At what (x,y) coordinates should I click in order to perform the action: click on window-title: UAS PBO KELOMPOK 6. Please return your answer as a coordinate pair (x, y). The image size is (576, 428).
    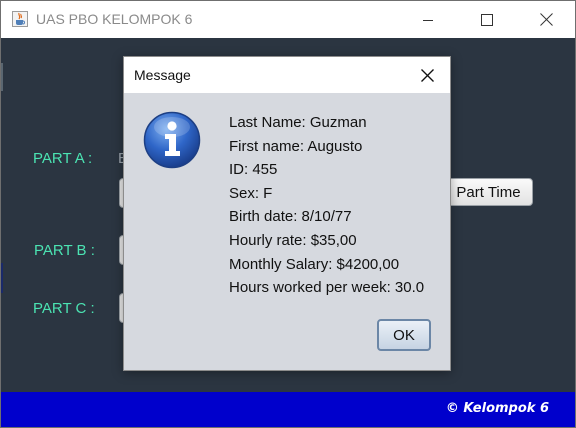
    Looking at the image, I should click on (114, 19).